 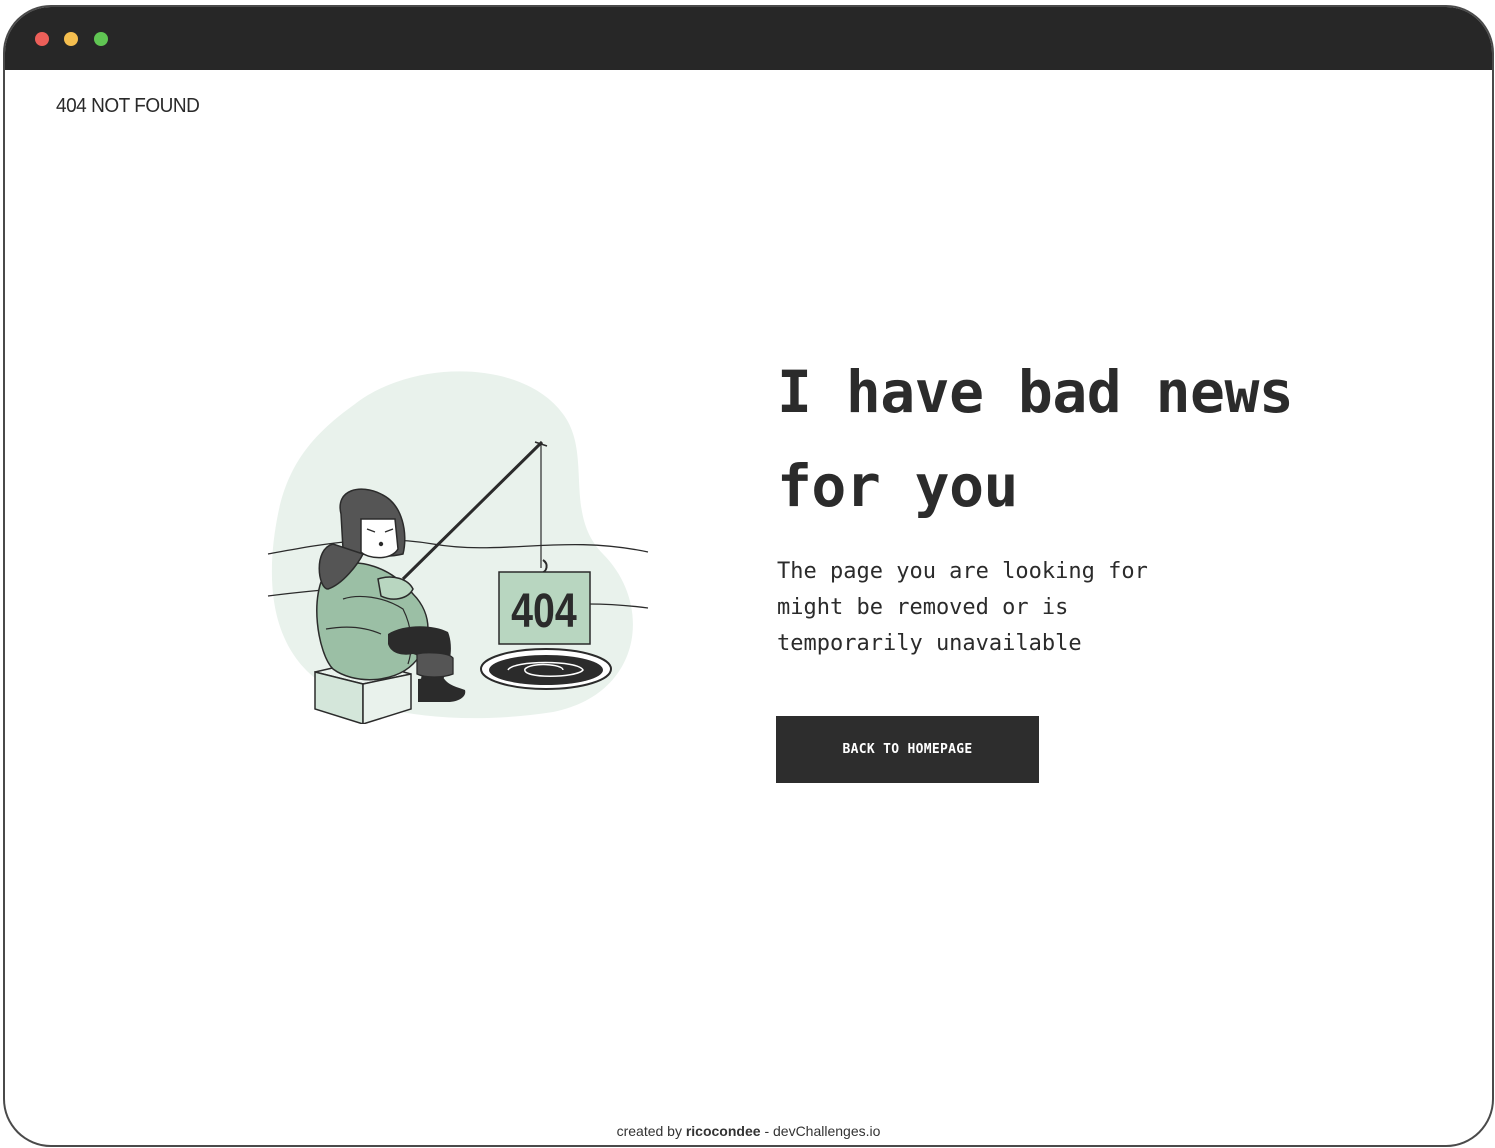 What do you see at coordinates (649, 1131) in the screenshot?
I see `footer-prefix: created by` at bounding box center [649, 1131].